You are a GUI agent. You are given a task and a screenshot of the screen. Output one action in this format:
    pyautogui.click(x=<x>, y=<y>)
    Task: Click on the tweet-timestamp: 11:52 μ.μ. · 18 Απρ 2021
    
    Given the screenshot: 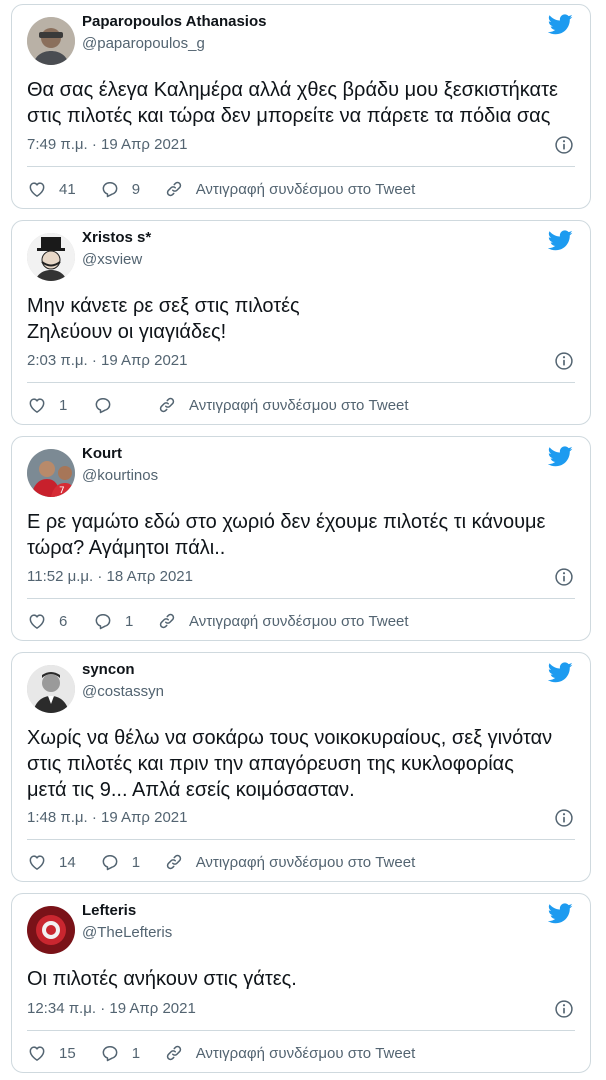 What is the action you would take?
    pyautogui.click(x=110, y=576)
    